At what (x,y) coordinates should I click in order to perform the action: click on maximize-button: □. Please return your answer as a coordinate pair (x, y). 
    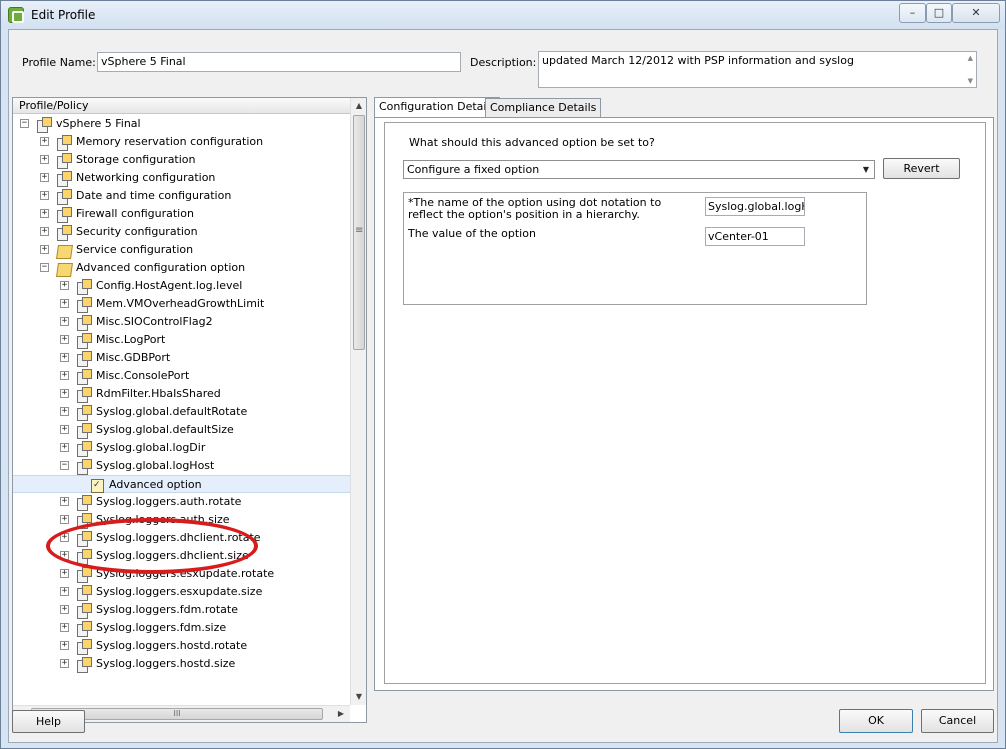
    Looking at the image, I should click on (939, 13).